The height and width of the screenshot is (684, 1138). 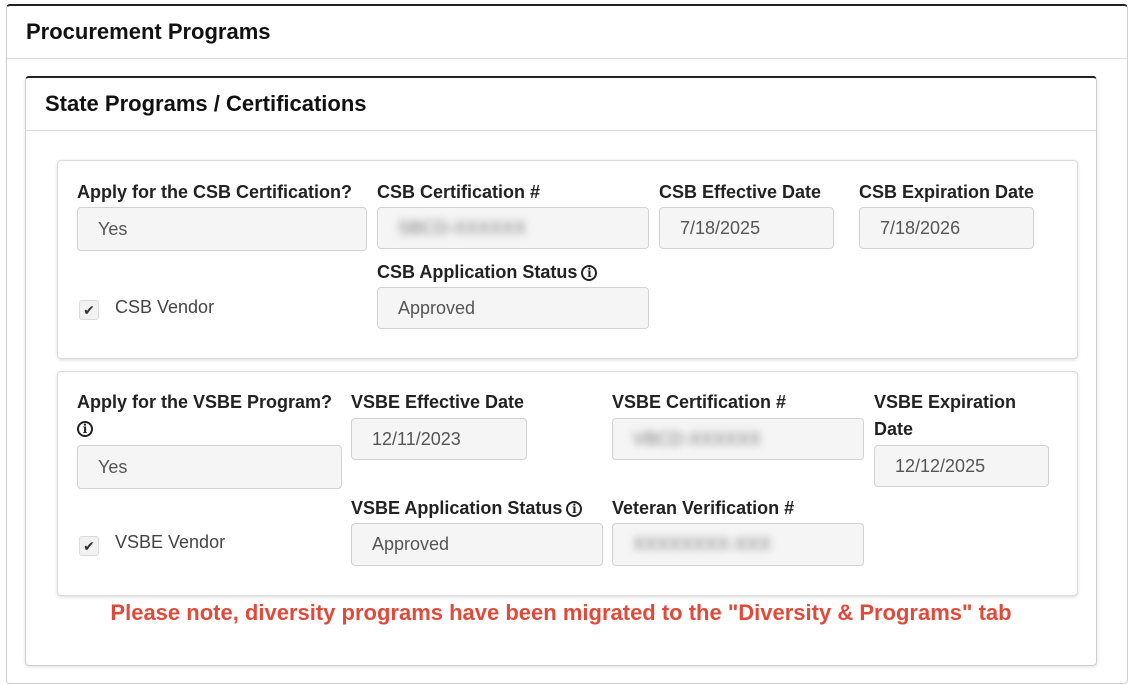 What do you see at coordinates (561, 104) in the screenshot?
I see `state-programs-title: State Programs / Certifications` at bounding box center [561, 104].